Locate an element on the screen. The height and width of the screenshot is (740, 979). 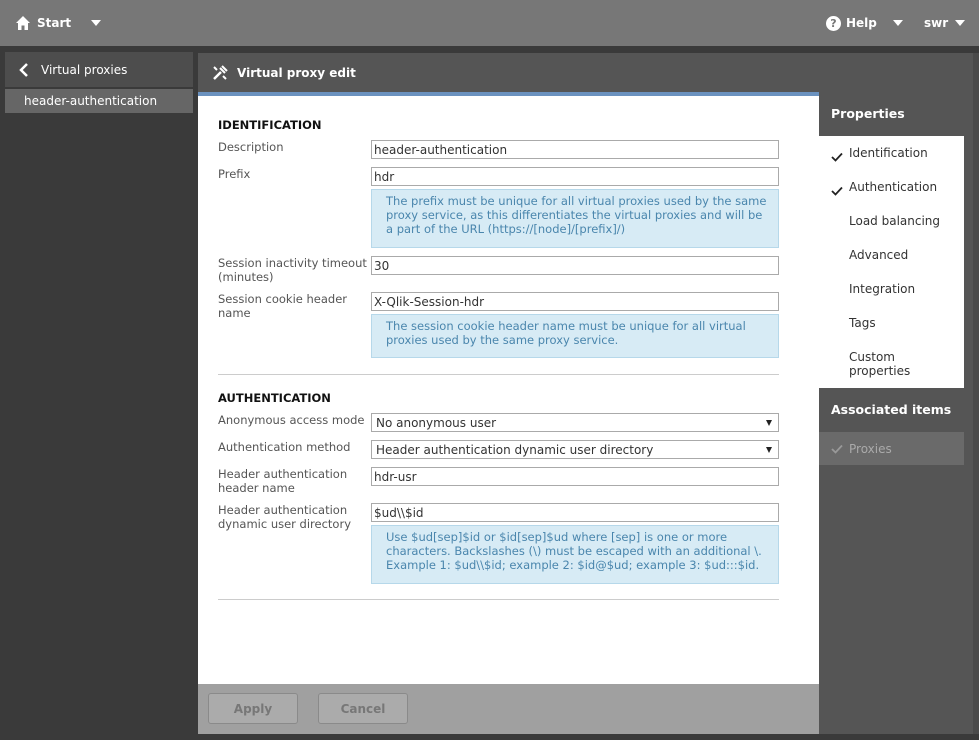
property-item-integration: Integration is located at coordinates (882, 289).